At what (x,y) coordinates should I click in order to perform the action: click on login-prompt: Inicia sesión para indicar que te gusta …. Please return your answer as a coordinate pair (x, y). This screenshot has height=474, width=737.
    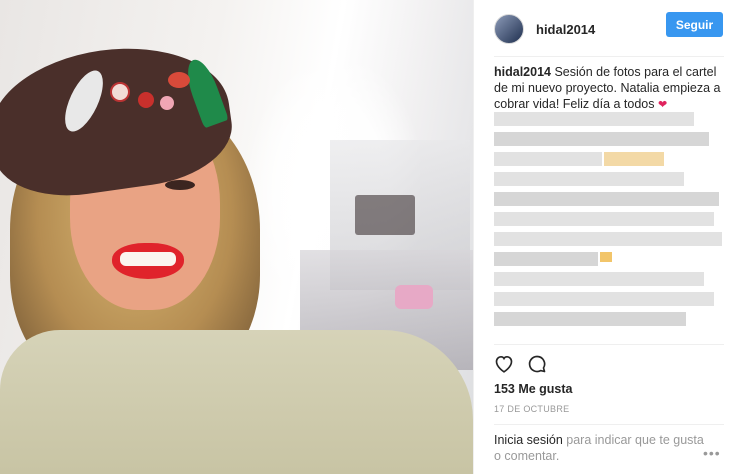
    Looking at the image, I should click on (604, 448).